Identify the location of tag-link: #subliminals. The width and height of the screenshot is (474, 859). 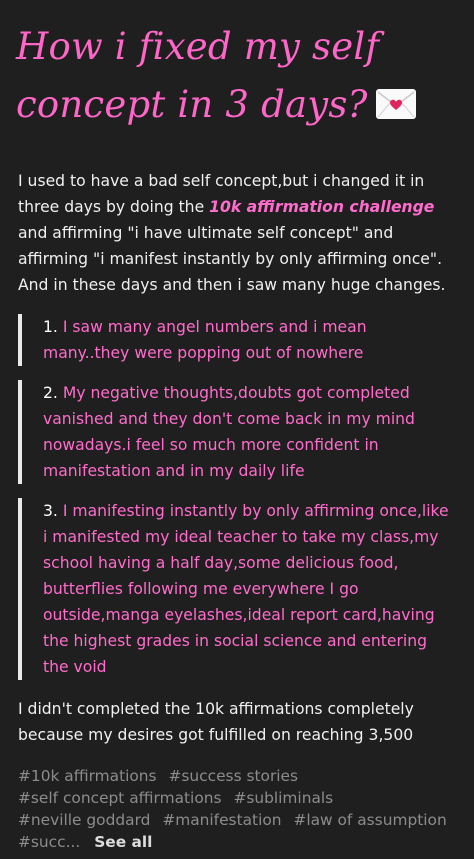
(283, 798).